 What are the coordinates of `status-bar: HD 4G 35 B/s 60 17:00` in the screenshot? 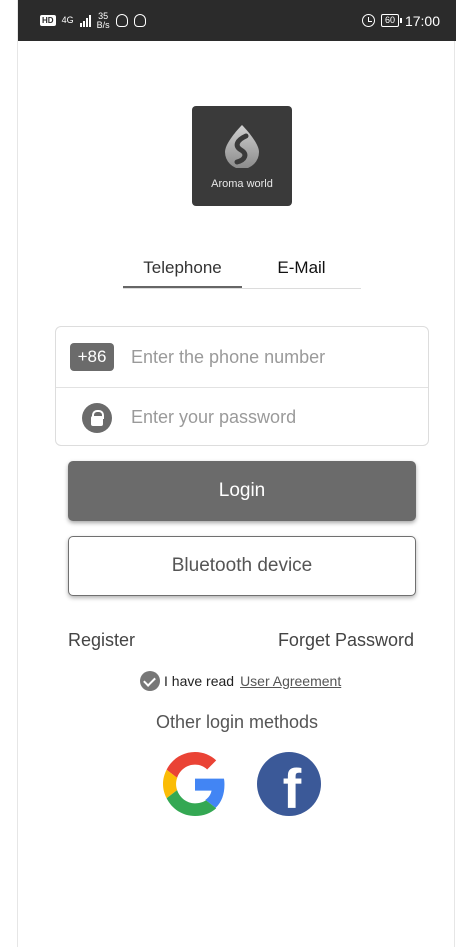 It's located at (237, 20).